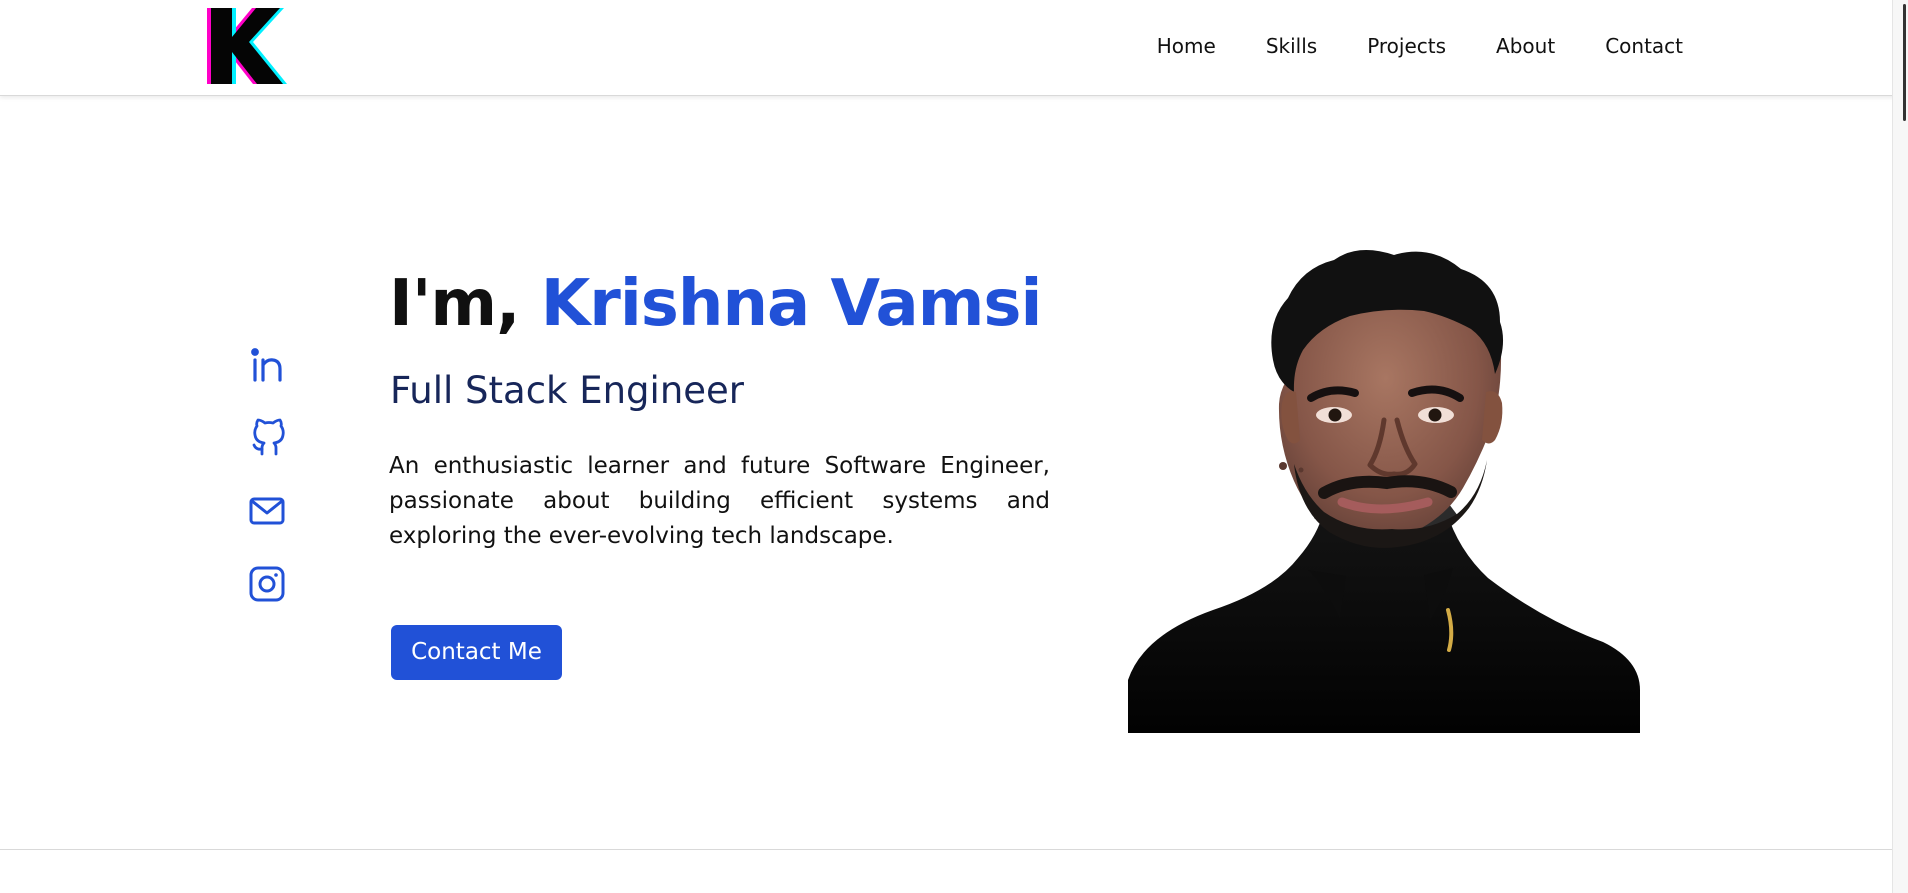 The image size is (1908, 893). I want to click on section-divider, so click(946, 849).